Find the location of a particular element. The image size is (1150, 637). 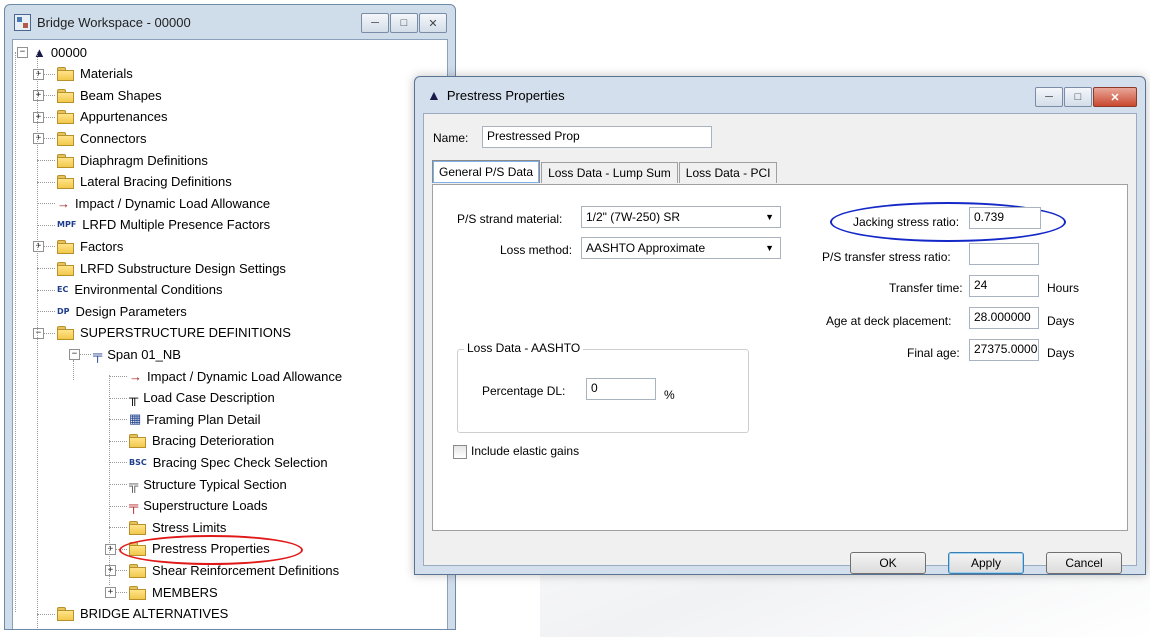

tree-item: SUPERSTRUCTURE DEFINITIONS is located at coordinates (174, 333).